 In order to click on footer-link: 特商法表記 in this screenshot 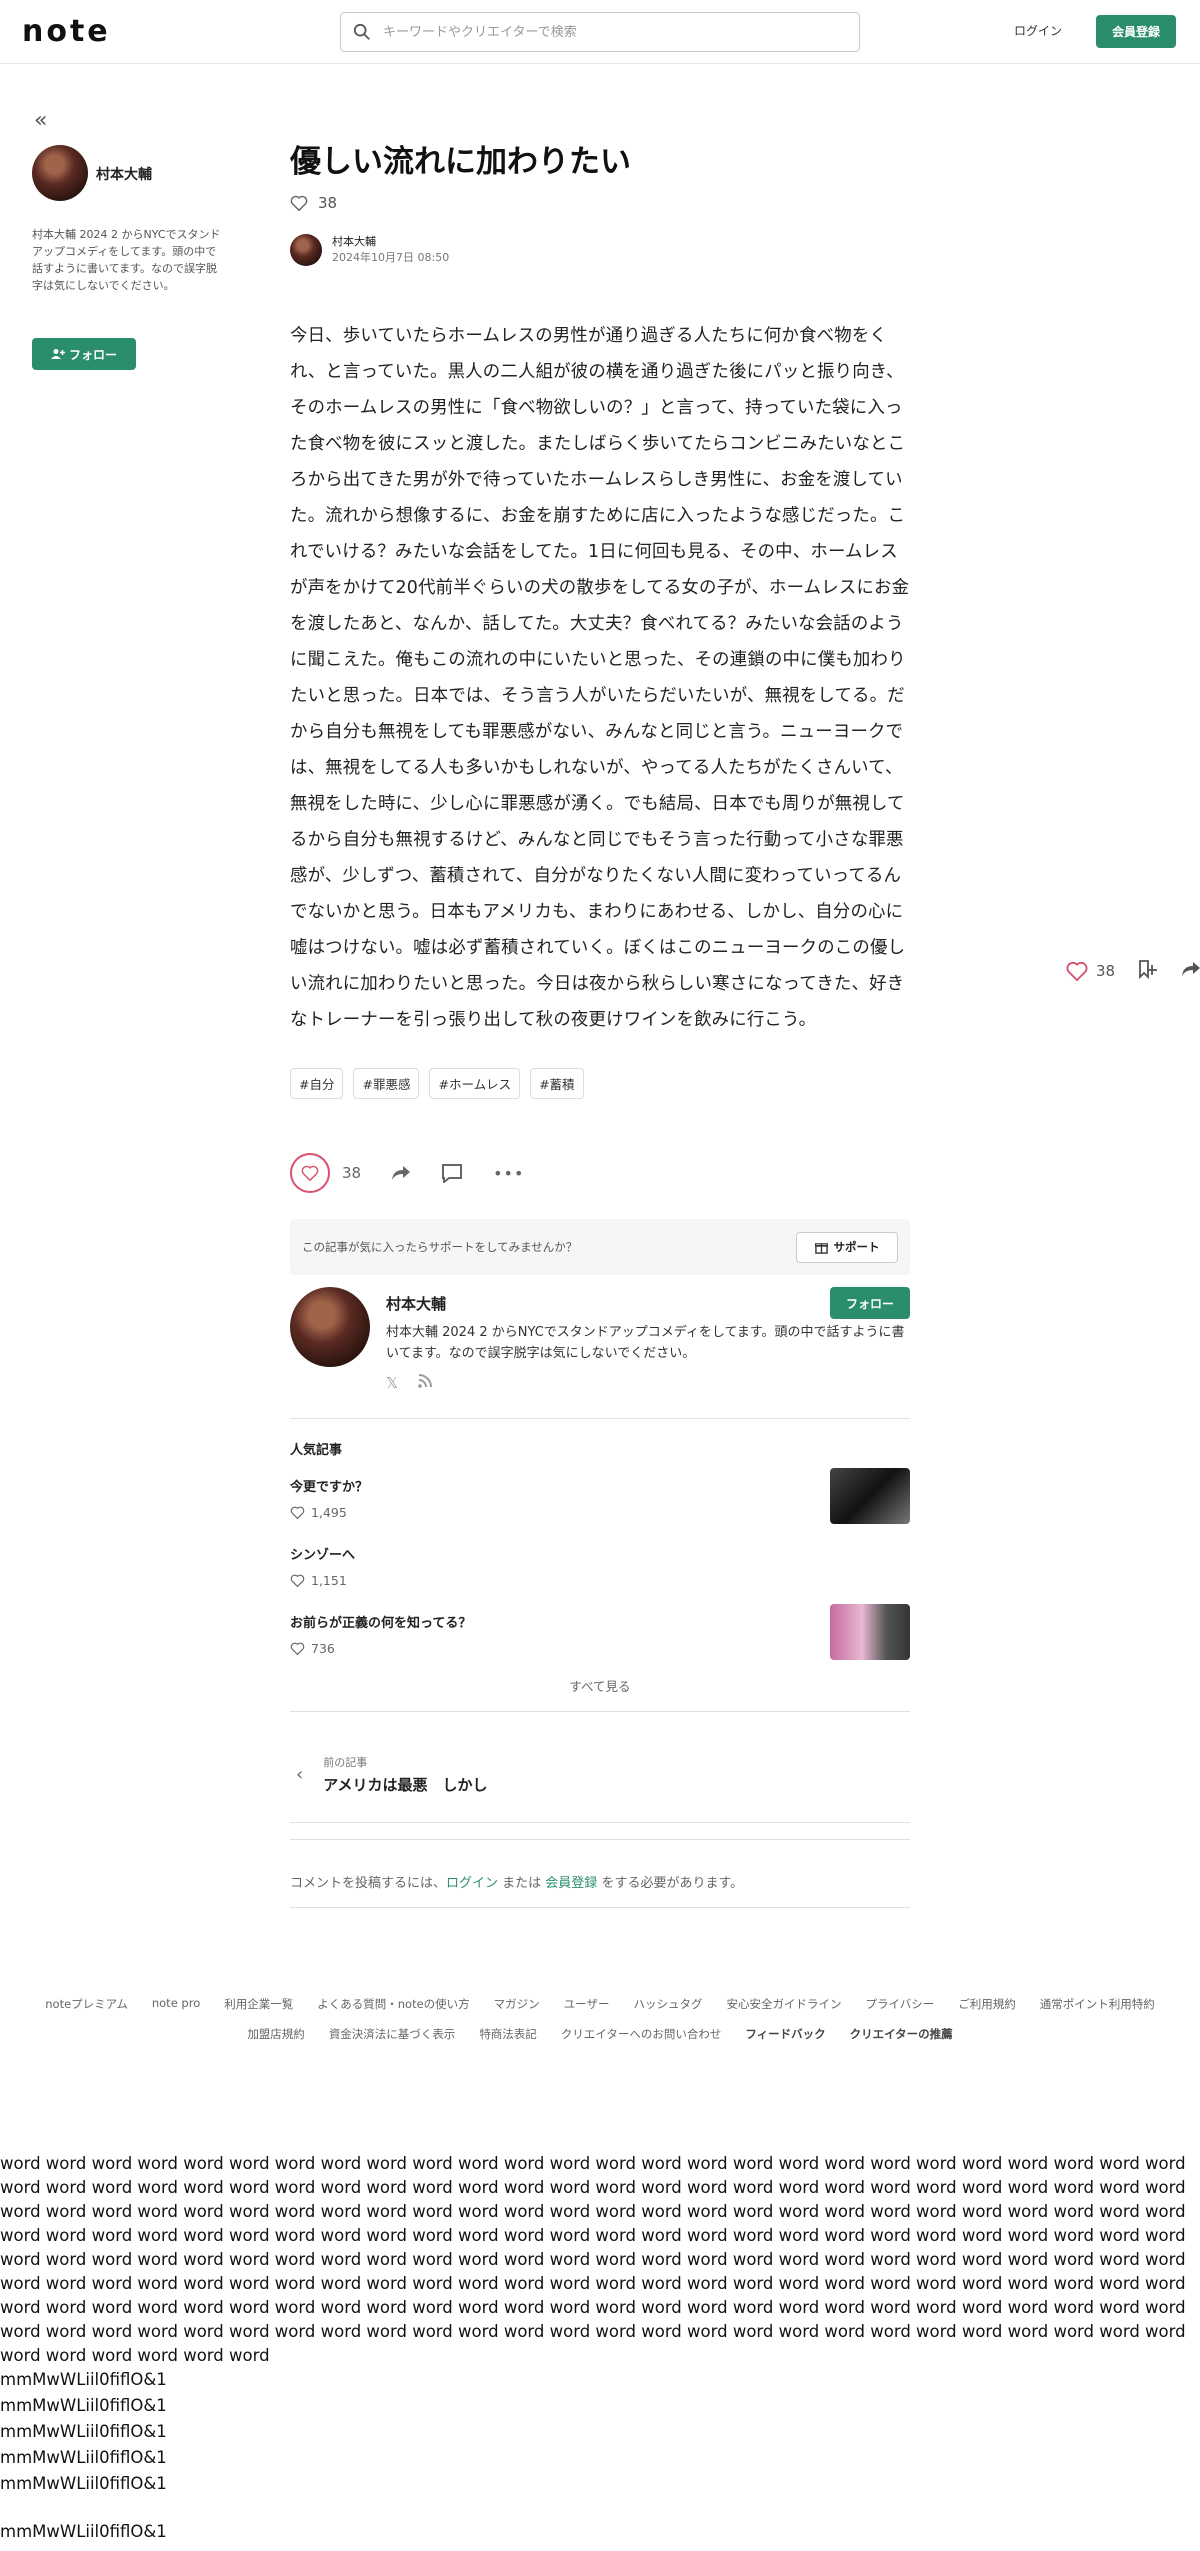, I will do `click(508, 2034)`.